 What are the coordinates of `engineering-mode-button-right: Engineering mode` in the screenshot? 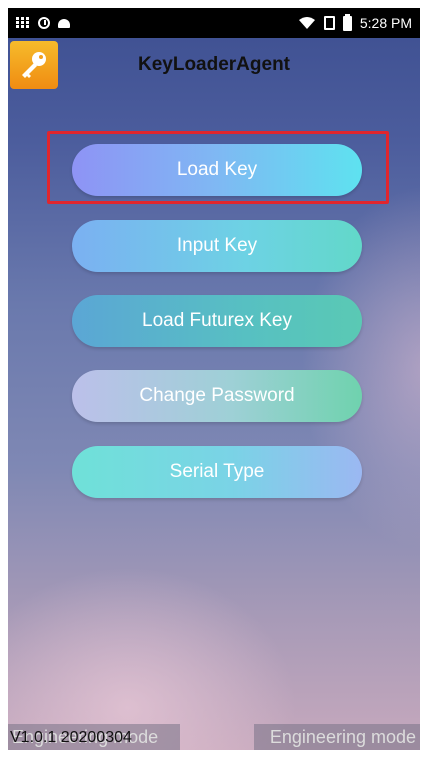 It's located at (337, 737).